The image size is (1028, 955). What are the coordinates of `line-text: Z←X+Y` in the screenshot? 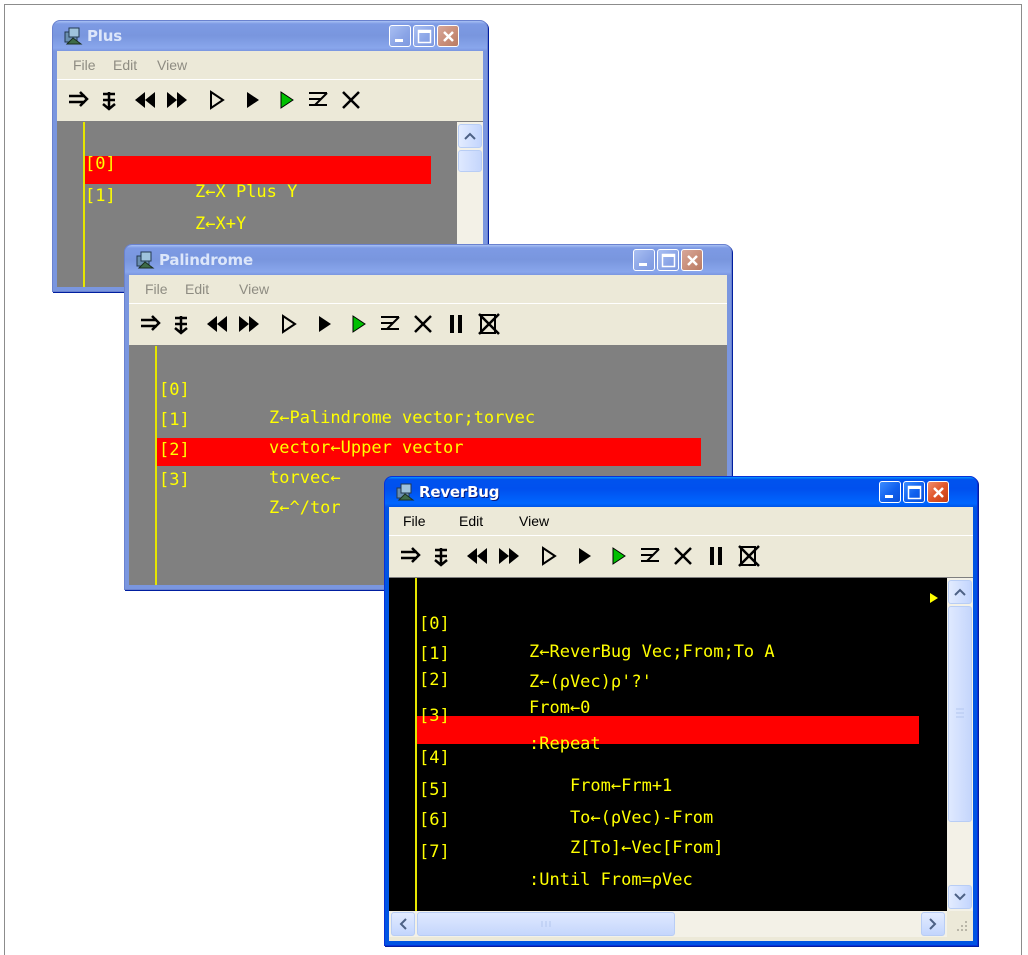 It's located at (221, 224).